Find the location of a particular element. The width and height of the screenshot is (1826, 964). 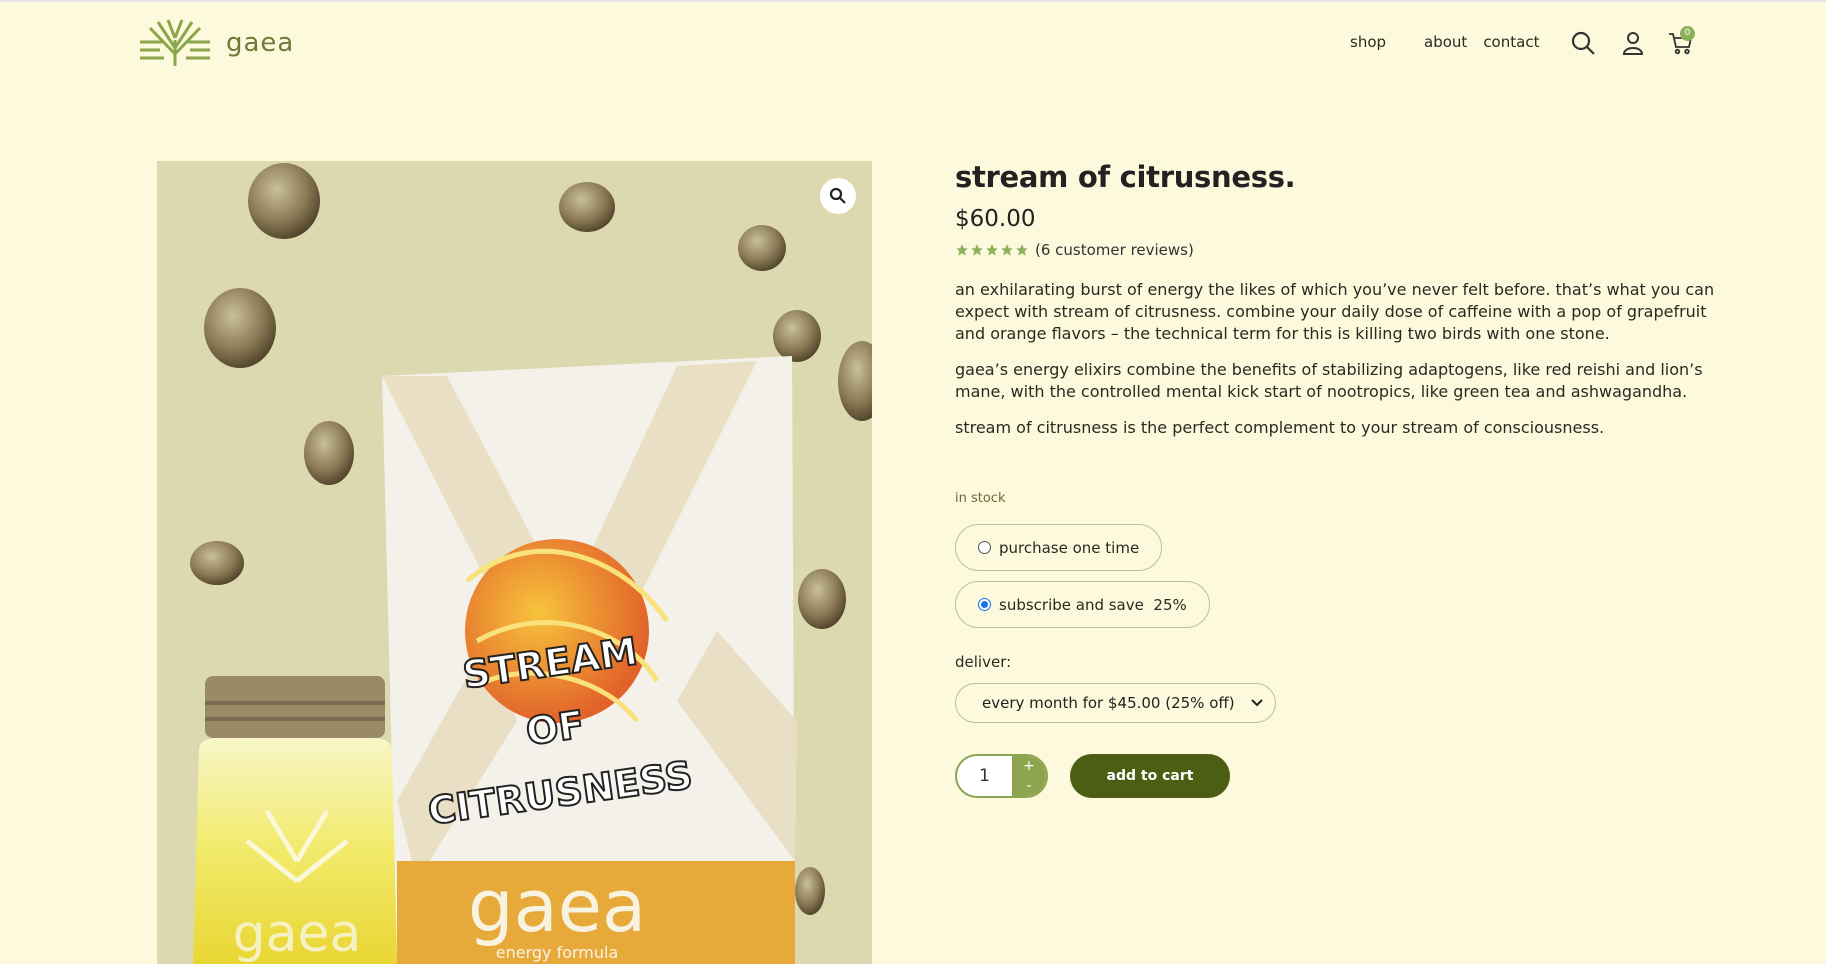

radio-button-selected is located at coordinates (984, 604).